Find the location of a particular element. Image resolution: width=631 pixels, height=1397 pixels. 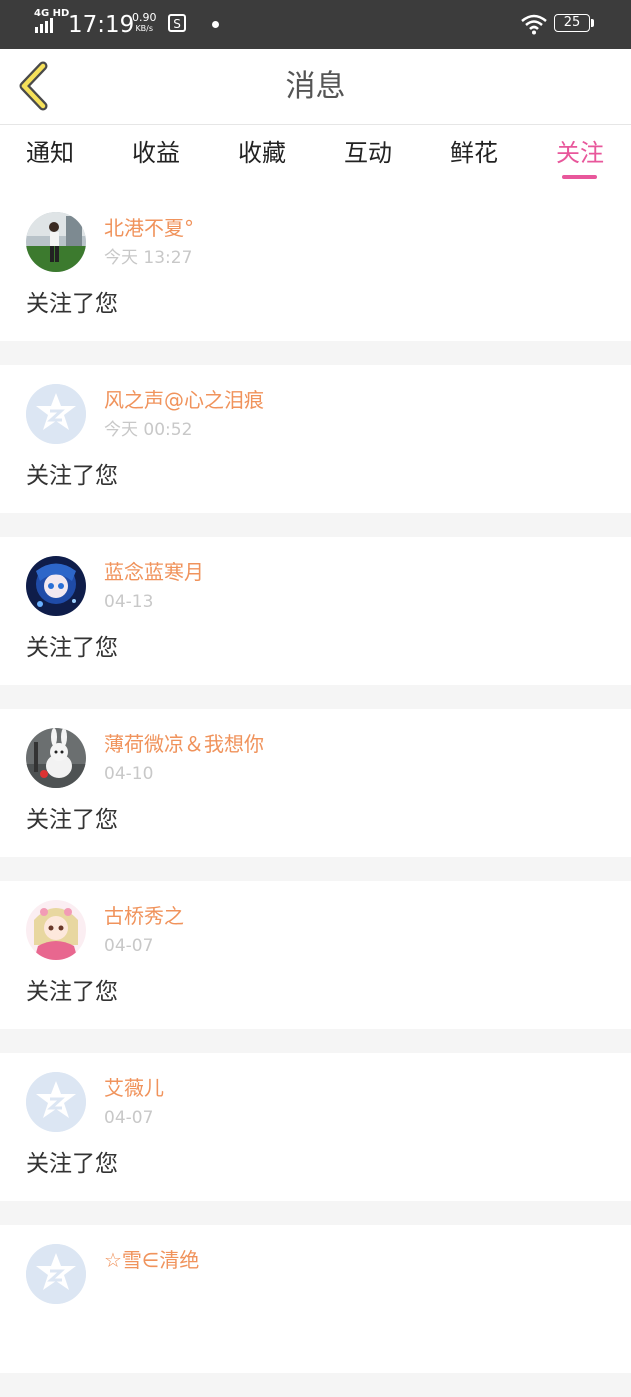

tab-flowers: 鲜花 is located at coordinates (474, 153).